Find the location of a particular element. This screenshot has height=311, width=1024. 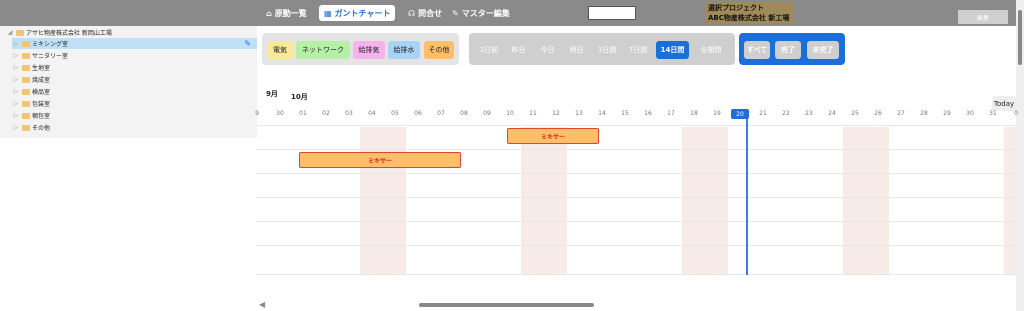

day-label: 25 is located at coordinates (855, 113).